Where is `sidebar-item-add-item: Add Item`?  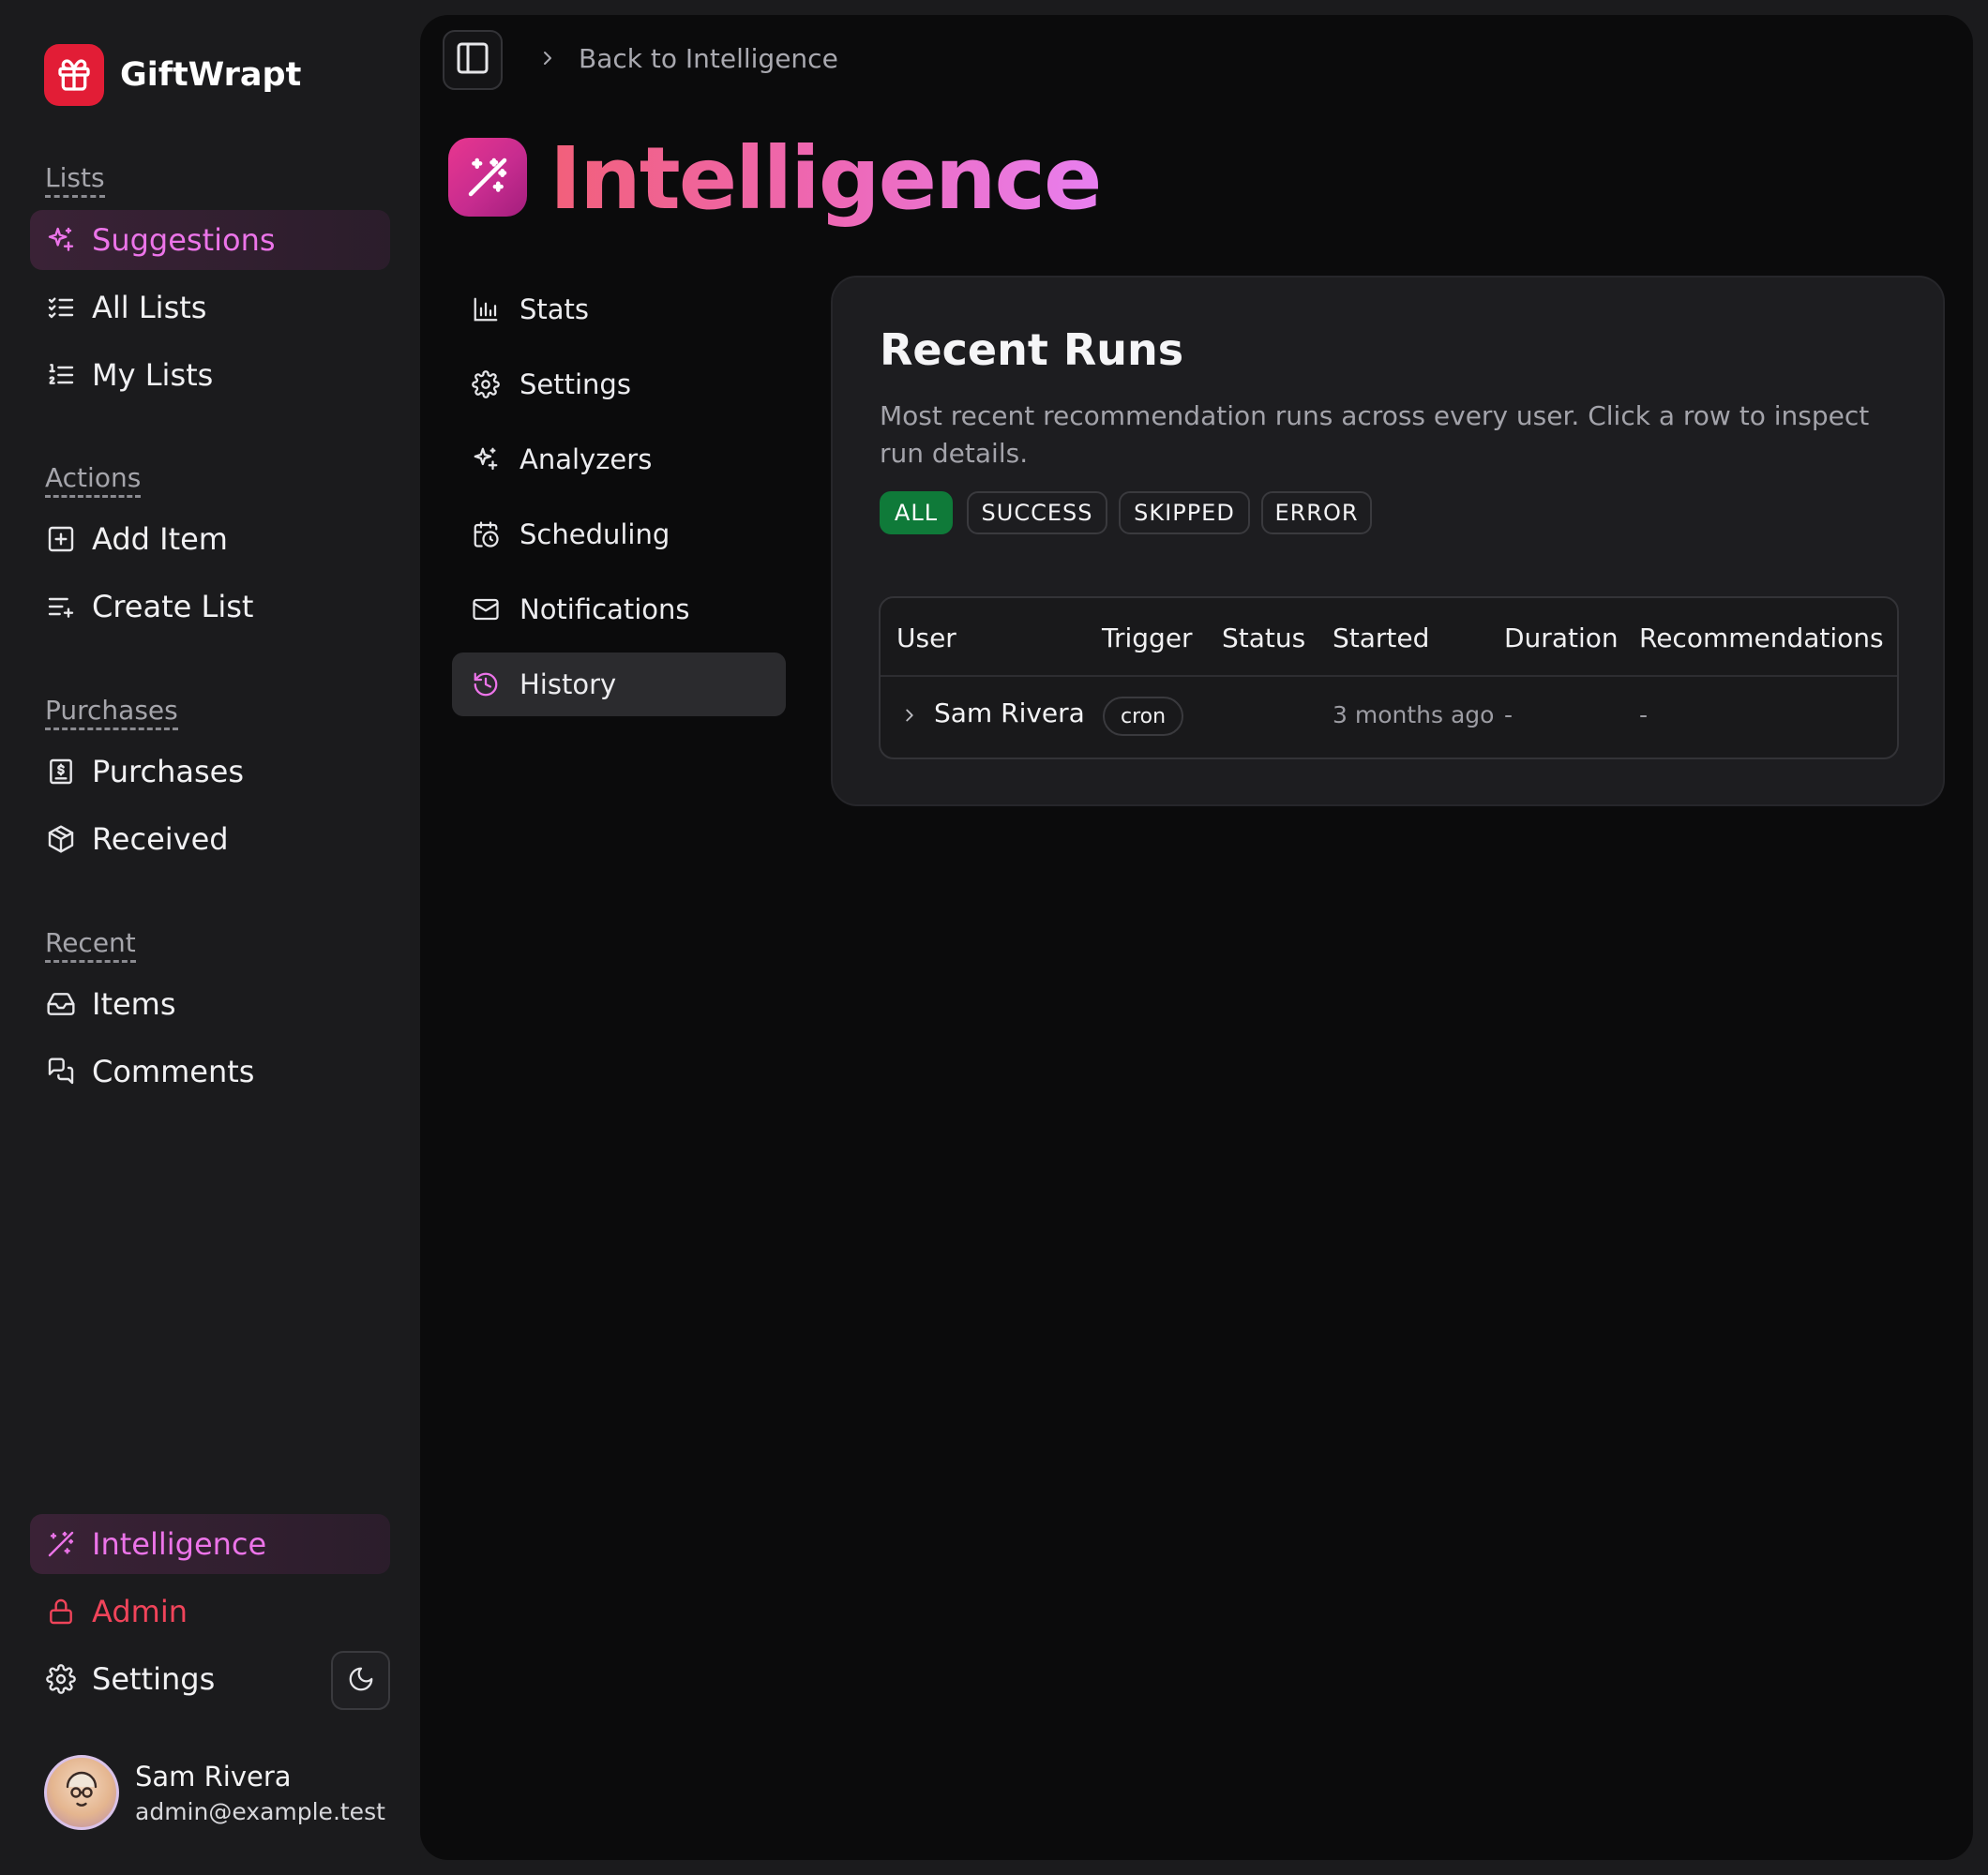 sidebar-item-add-item: Add Item is located at coordinates (210, 539).